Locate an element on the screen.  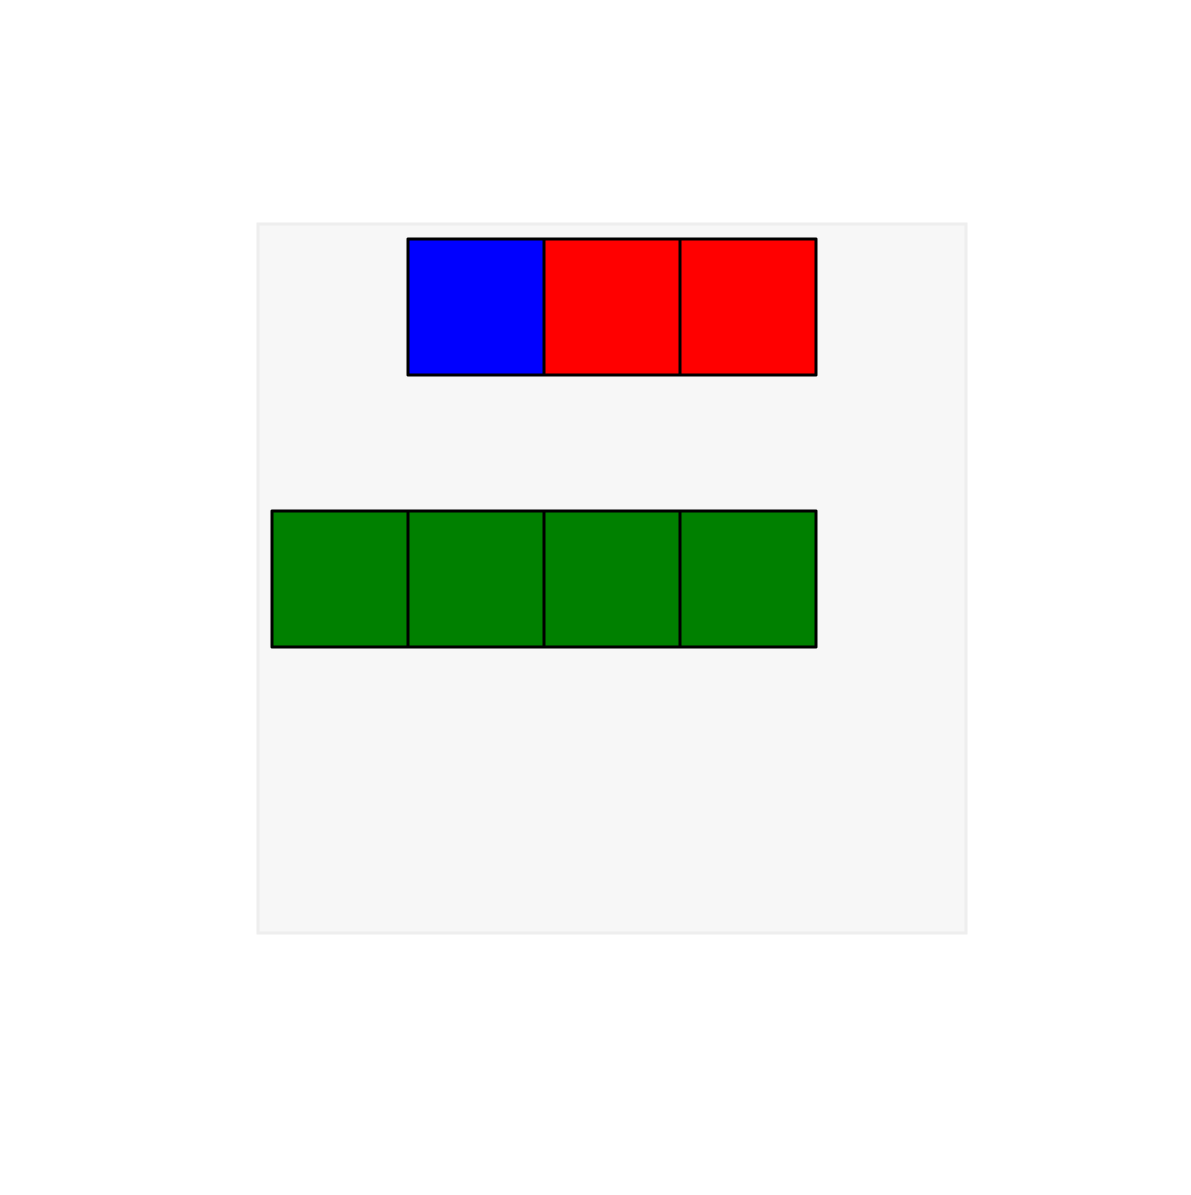
bottom-row is located at coordinates (544, 579).